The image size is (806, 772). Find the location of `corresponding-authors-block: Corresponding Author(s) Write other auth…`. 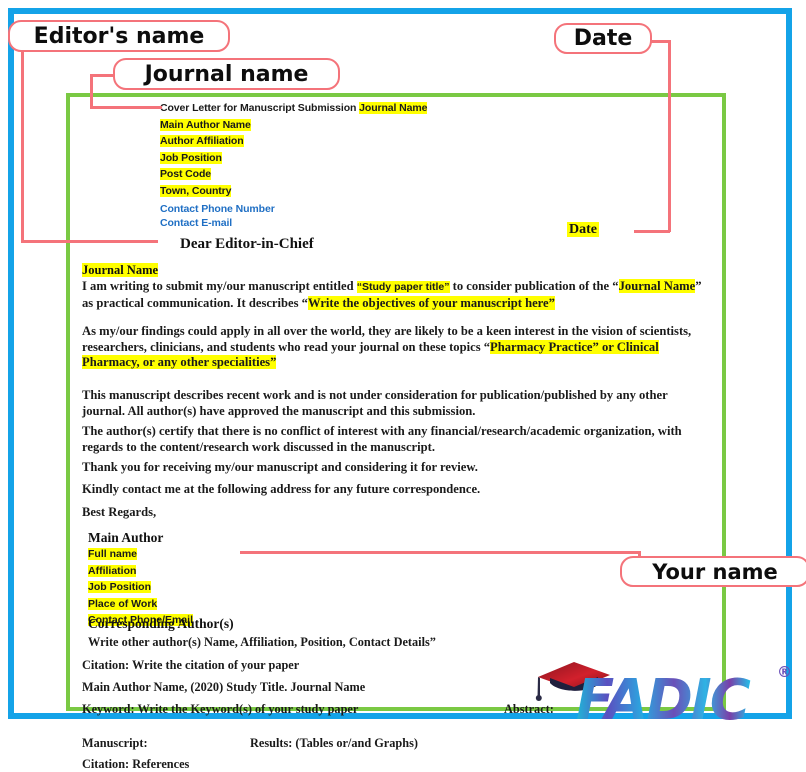

corresponding-authors-block: Corresponding Author(s) Write other auth… is located at coordinates (262, 633).